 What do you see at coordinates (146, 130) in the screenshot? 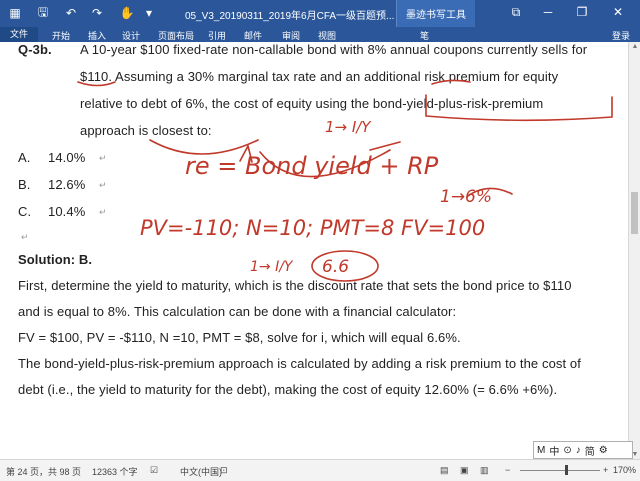
I see `question-line-4: approach is closest to:` at bounding box center [146, 130].